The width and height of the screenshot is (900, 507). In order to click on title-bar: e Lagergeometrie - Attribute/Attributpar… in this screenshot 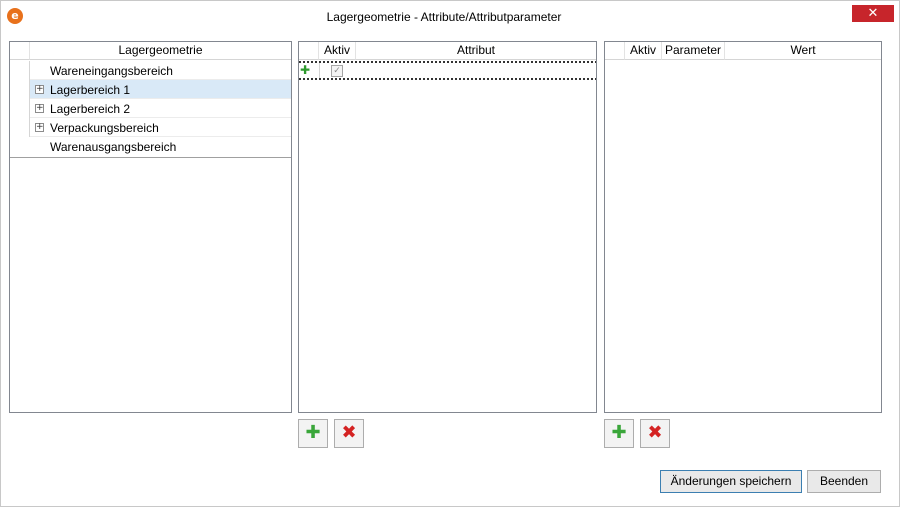, I will do `click(450, 16)`.